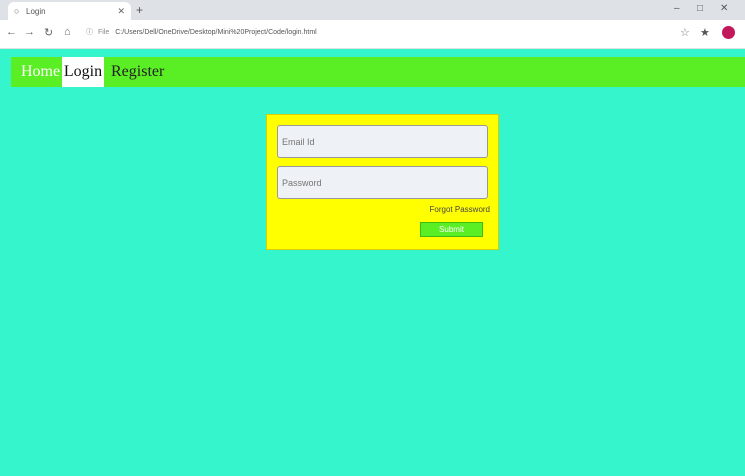  Describe the element at coordinates (460, 209) in the screenshot. I see `forgot-password-link: Forgot Password` at that location.